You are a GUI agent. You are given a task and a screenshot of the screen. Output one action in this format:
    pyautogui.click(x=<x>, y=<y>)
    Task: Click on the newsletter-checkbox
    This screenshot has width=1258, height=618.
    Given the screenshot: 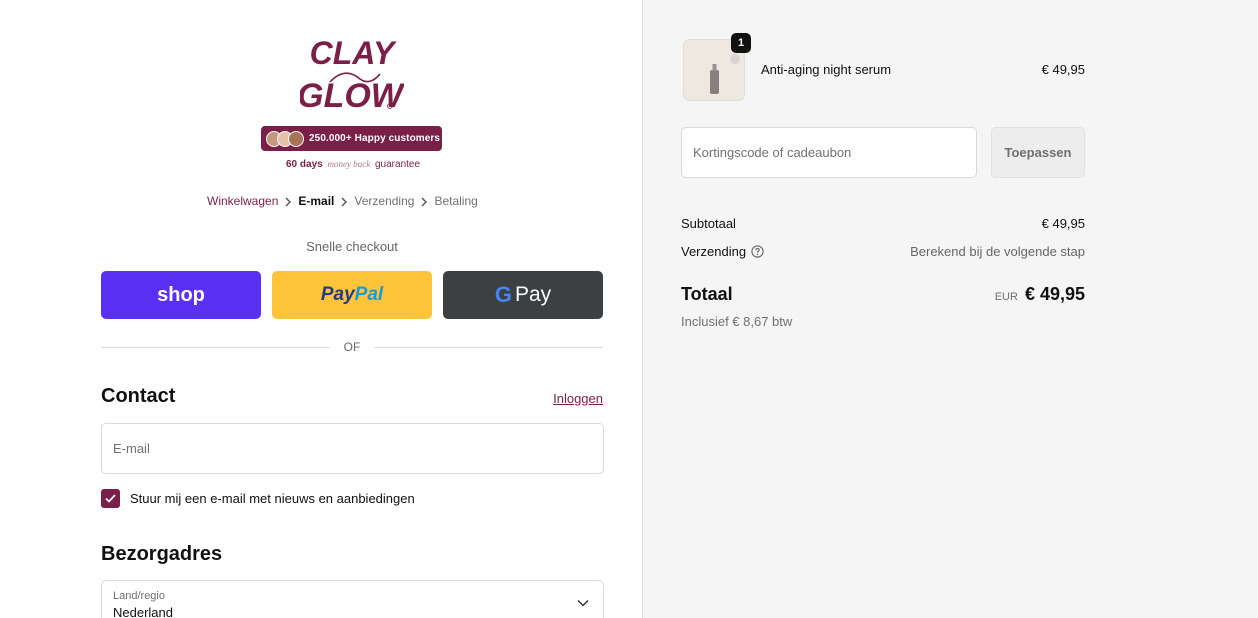 What is the action you would take?
    pyautogui.click(x=110, y=498)
    